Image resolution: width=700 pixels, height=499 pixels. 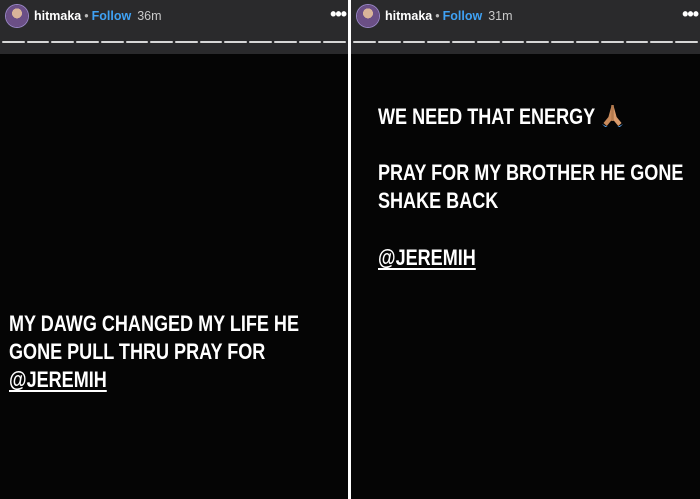 I want to click on story-caption-energy: WE NEED THAT ENERGY, so click(x=501, y=118).